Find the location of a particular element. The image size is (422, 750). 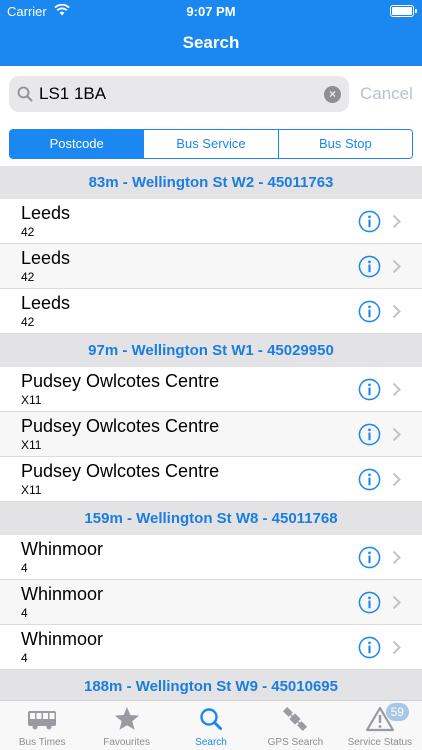

clear-icon: × is located at coordinates (332, 94).